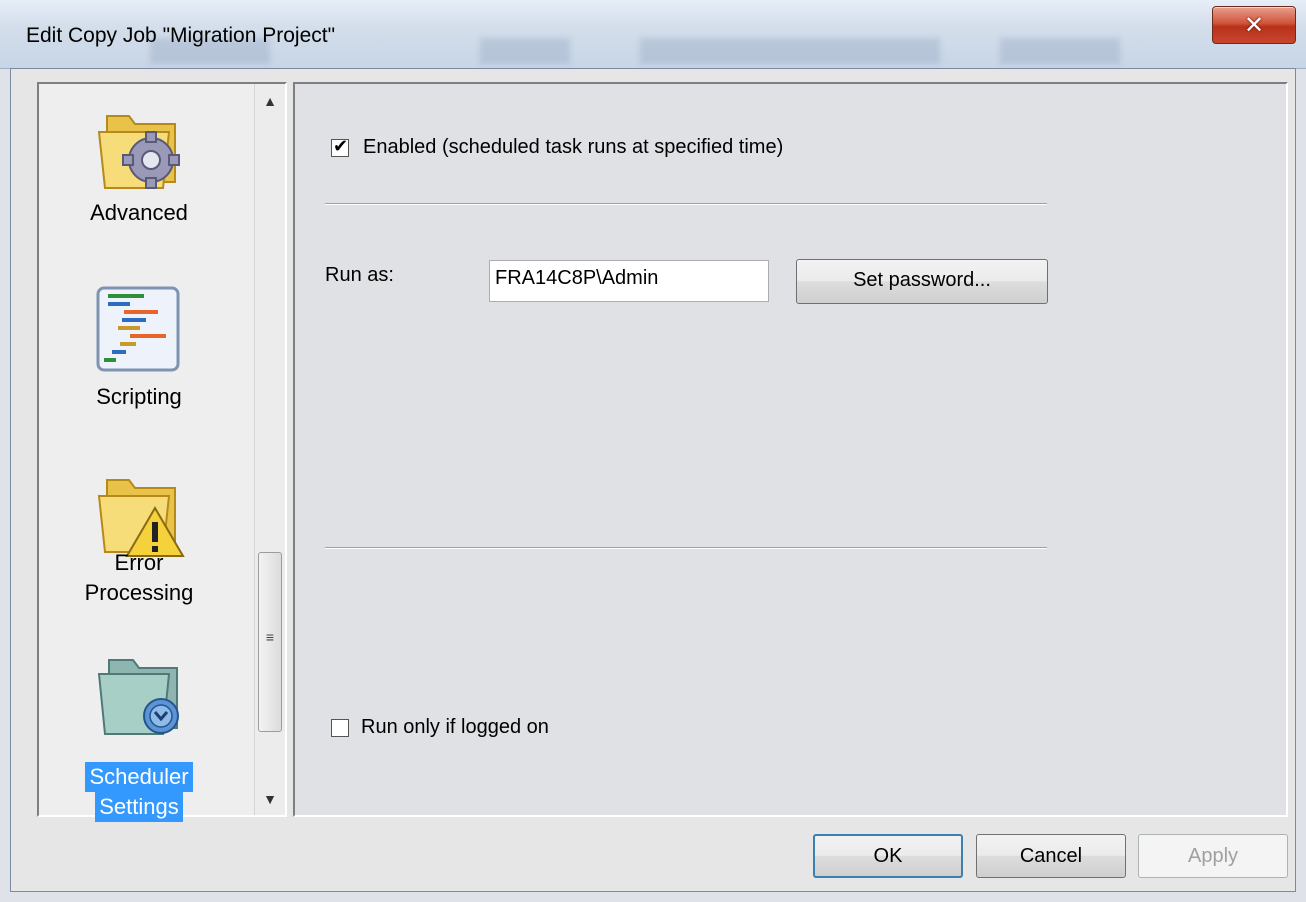  I want to click on sidebar-item-label: Scripting, so click(139, 396).